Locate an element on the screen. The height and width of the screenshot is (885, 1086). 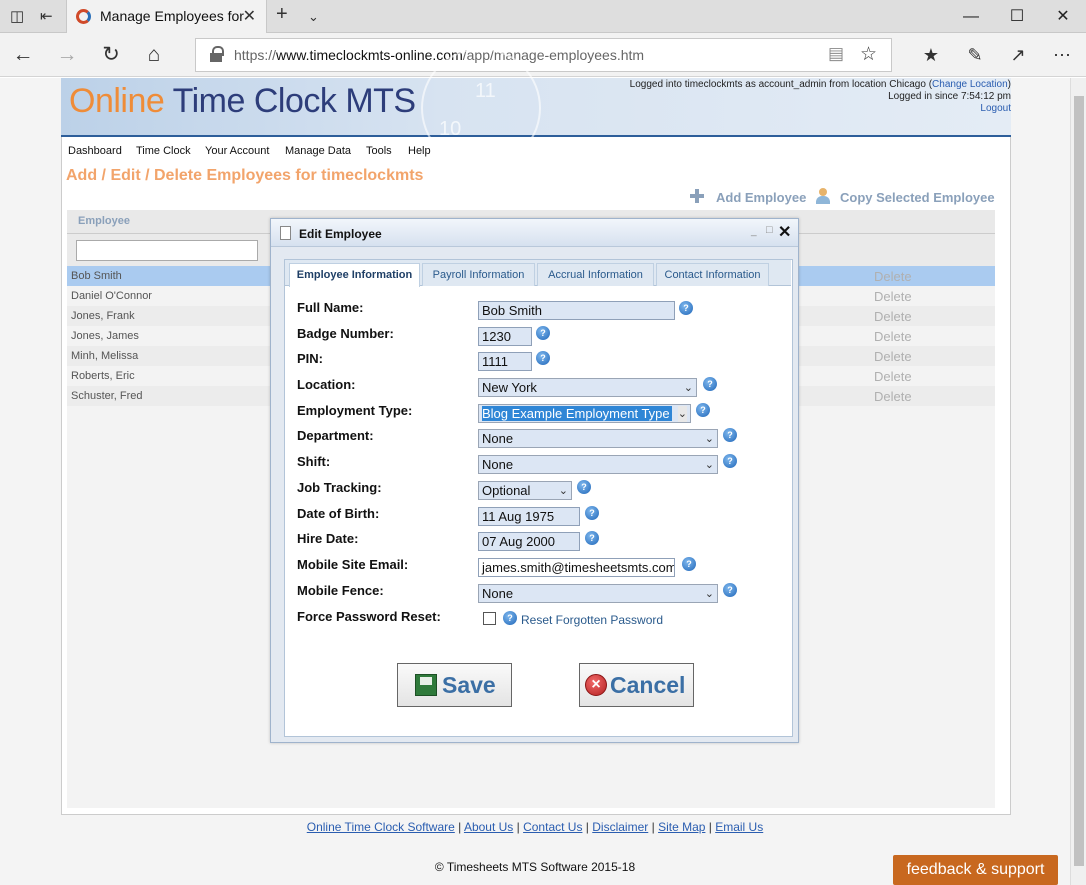
dialog-minimize-icon: _ is located at coordinates (754, 231).